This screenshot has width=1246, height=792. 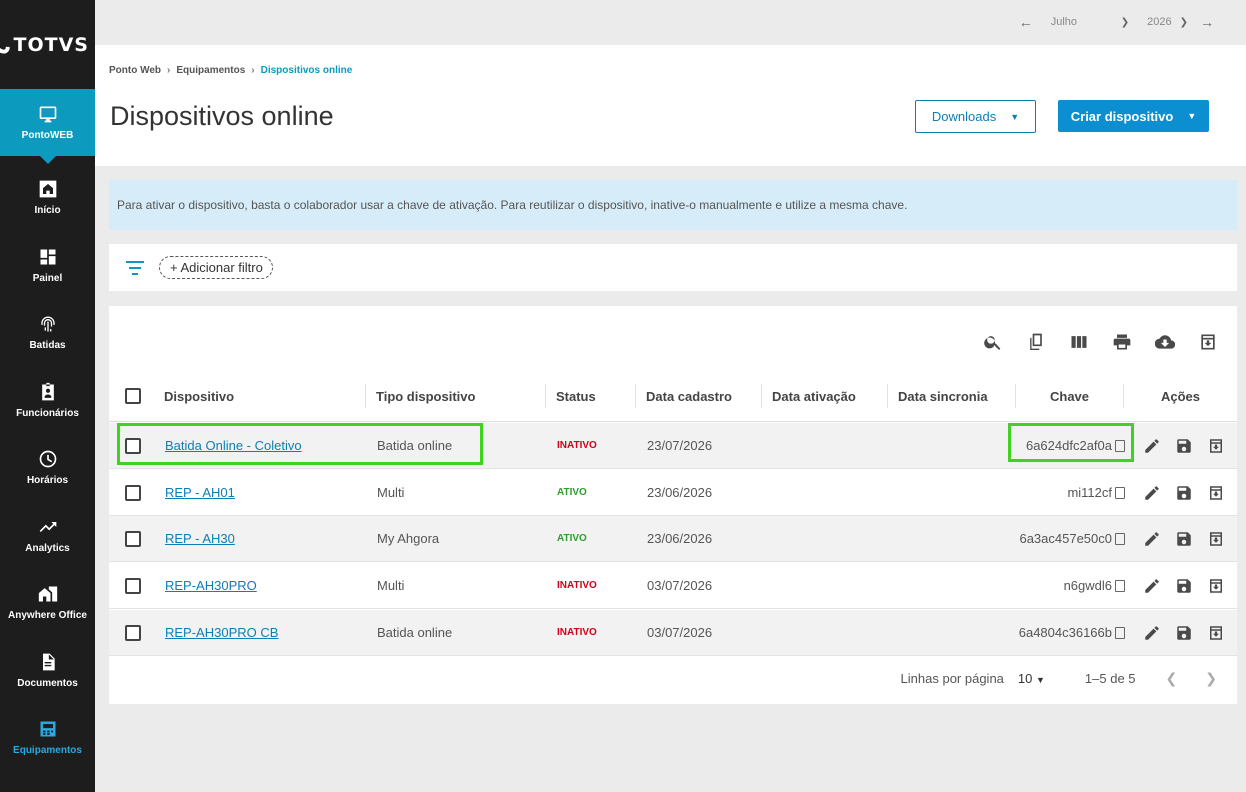 I want to click on year-select: 2026, so click(x=1159, y=22).